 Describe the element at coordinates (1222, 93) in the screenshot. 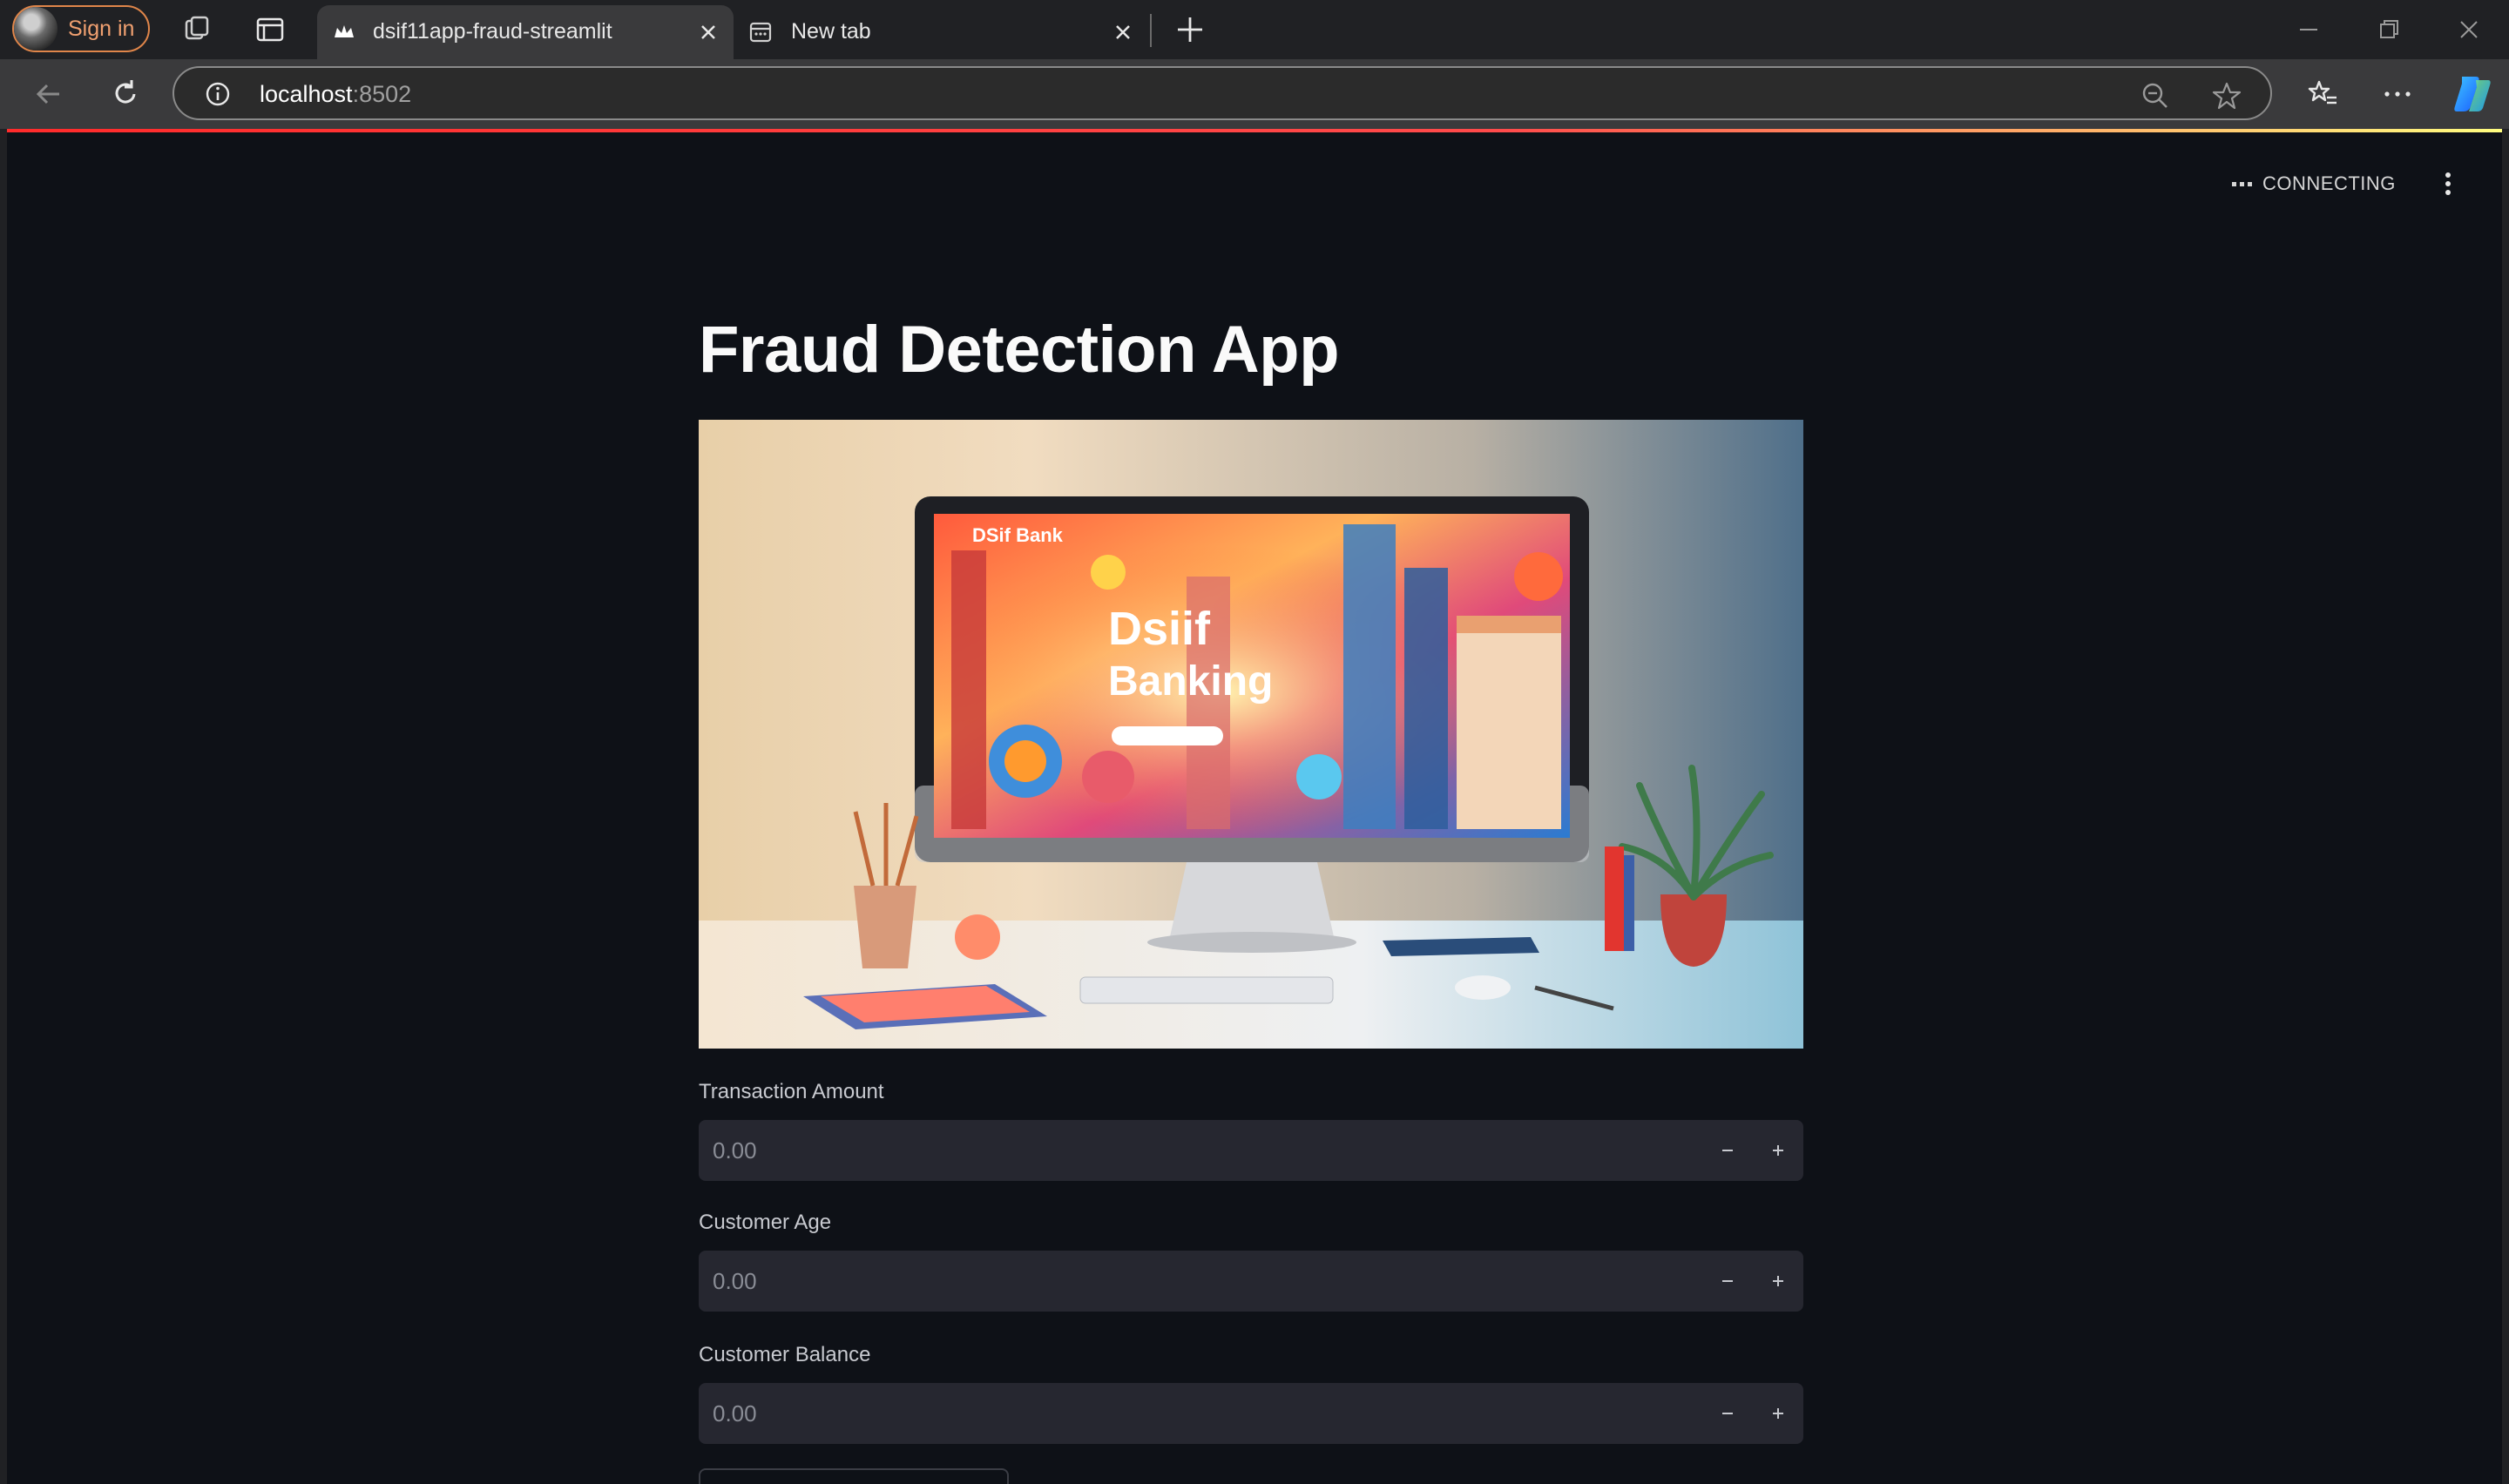

I see `address-bar: localhost:8502` at that location.